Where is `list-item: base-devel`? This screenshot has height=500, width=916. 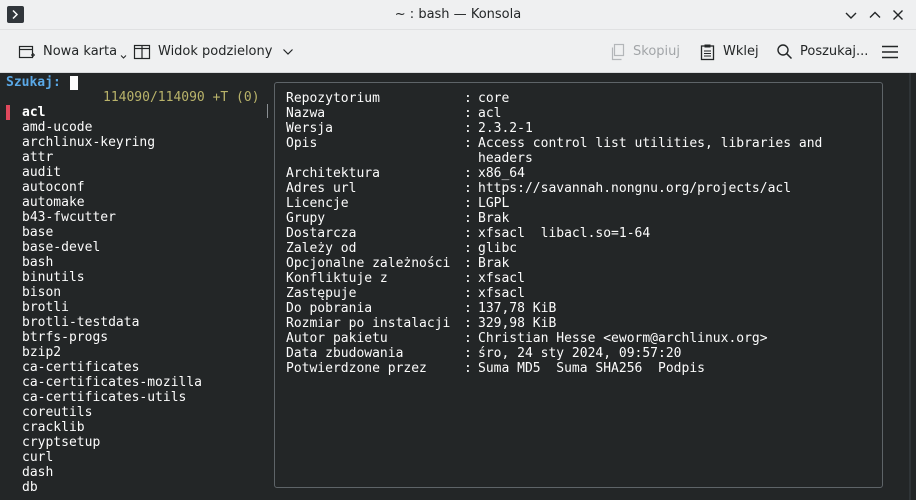
list-item: base-devel is located at coordinates (112, 247).